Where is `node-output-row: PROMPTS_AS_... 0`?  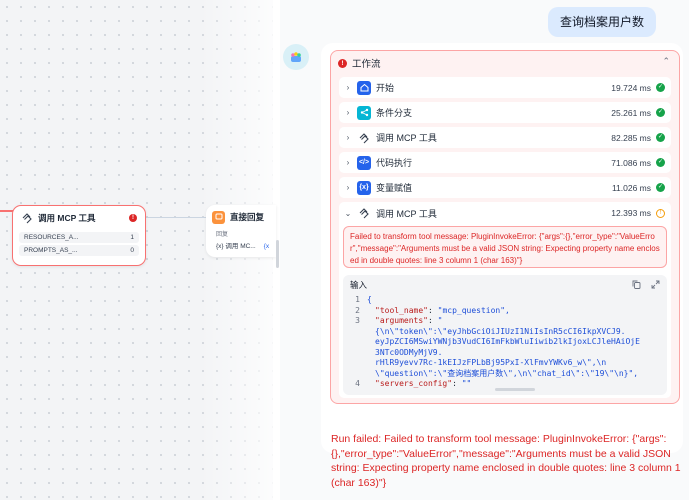
node-output-row: PROMPTS_AS_... 0 is located at coordinates (79, 250).